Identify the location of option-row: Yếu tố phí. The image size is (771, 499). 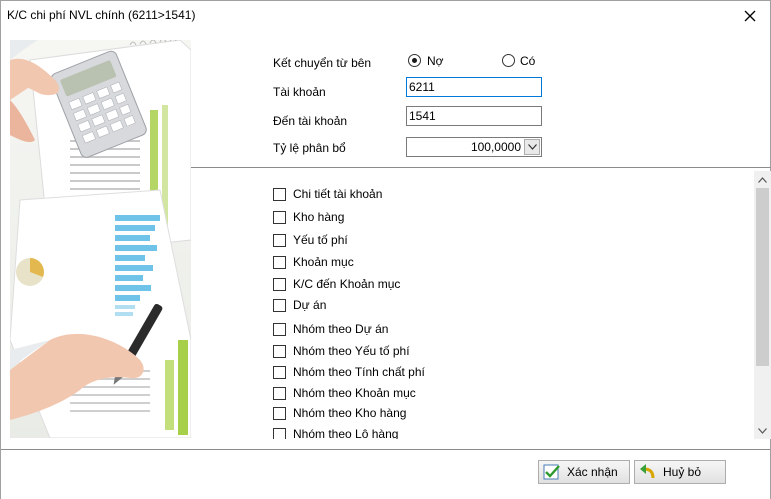
(309, 240).